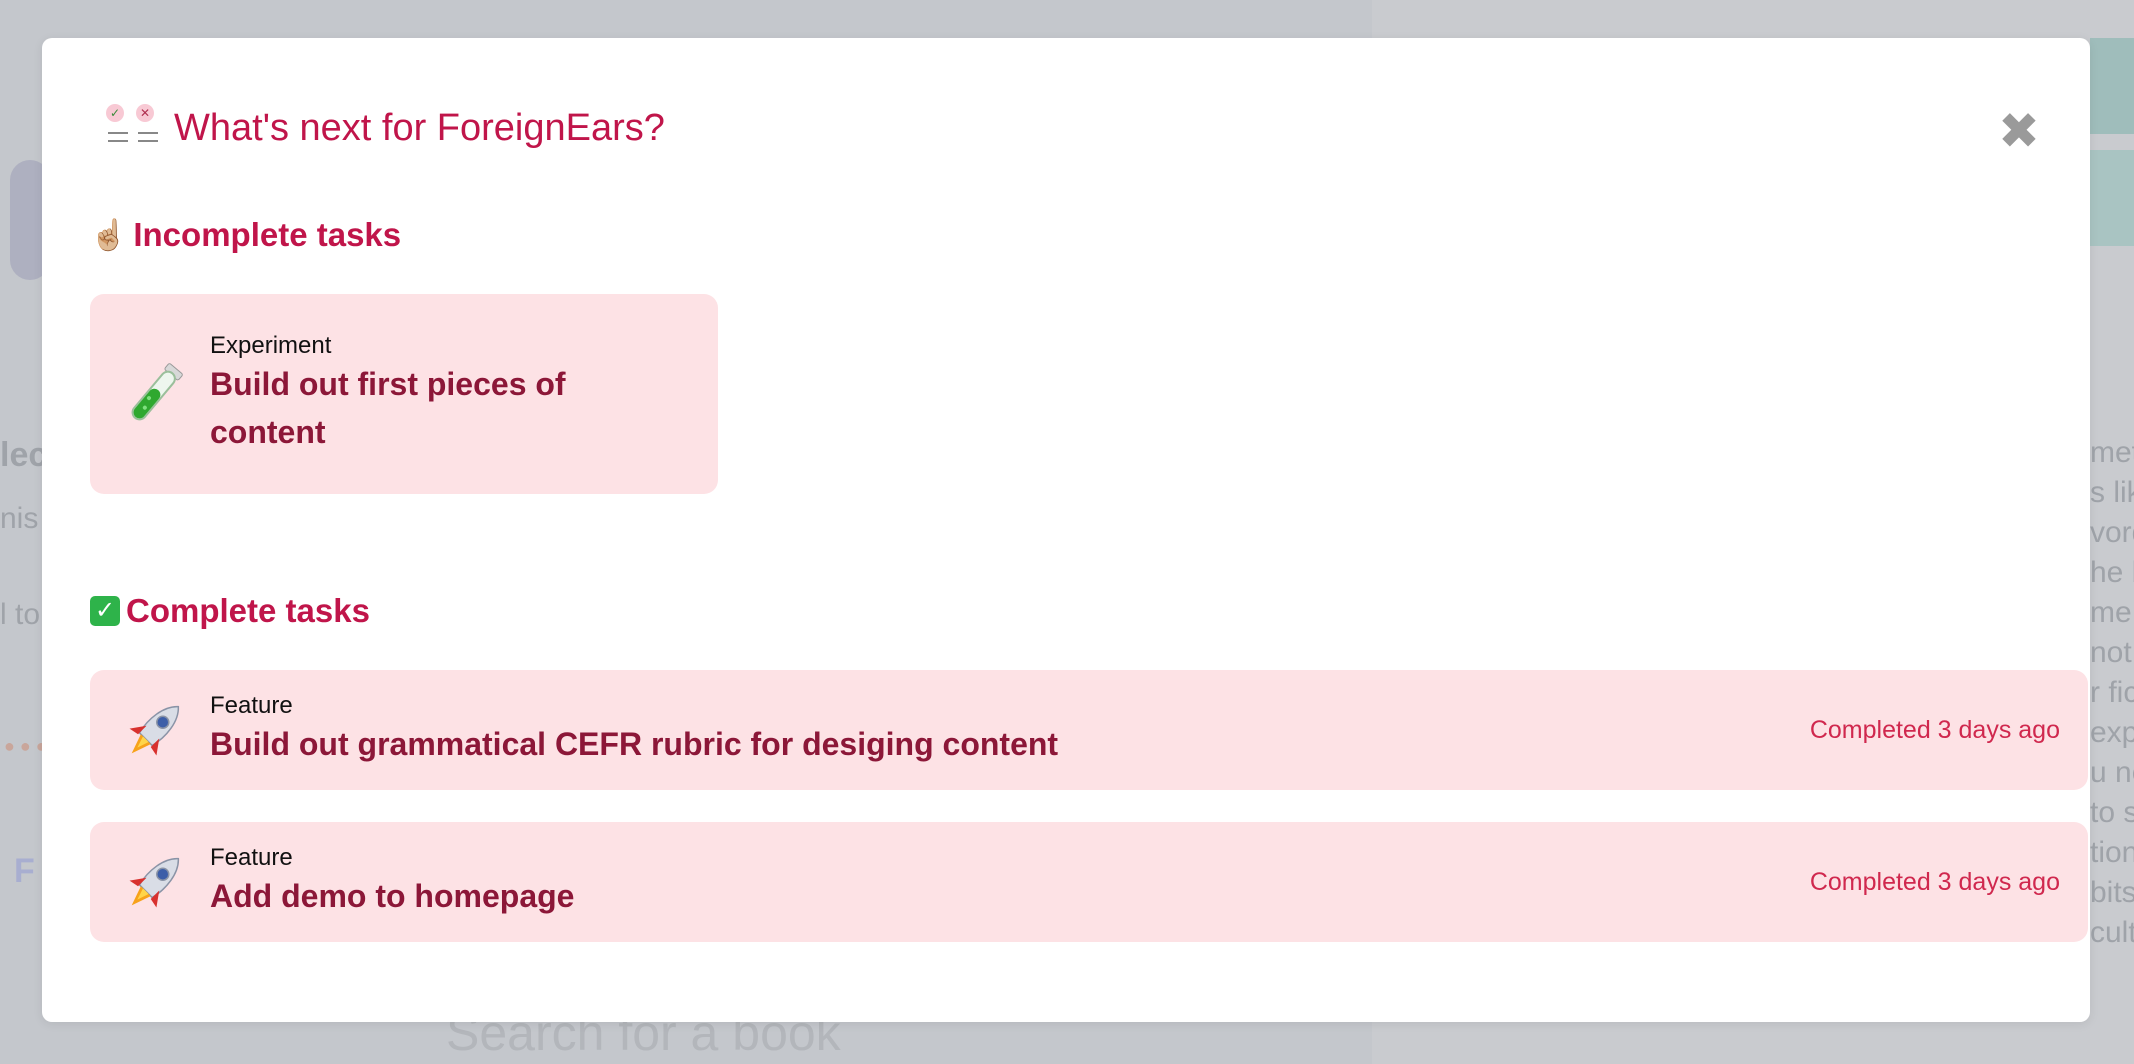 The image size is (2134, 1064). What do you see at coordinates (419, 127) in the screenshot?
I see `modal-title: What's next for ForeignEars?` at bounding box center [419, 127].